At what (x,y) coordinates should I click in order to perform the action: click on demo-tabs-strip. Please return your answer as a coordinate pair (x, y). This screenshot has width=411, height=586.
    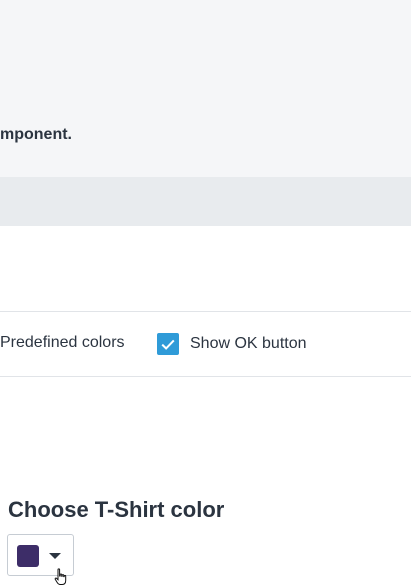
    Looking at the image, I should click on (205, 201).